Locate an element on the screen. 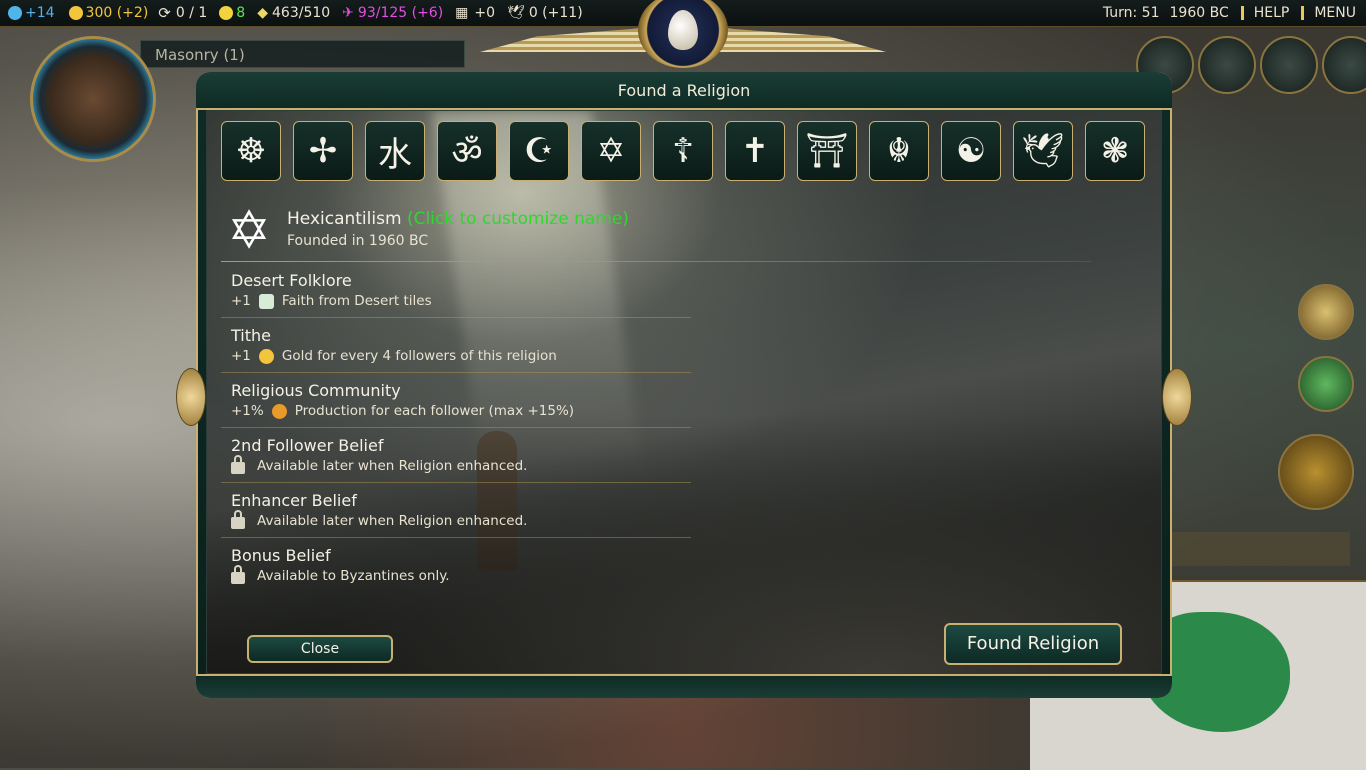 The width and height of the screenshot is (1366, 770). religion-icon-row: ☸ ✢ 水 ॐ ☪ ✡ ☦ ✝ ⛩ ☬ ☯ 🕊 ❃ is located at coordinates (689, 151).